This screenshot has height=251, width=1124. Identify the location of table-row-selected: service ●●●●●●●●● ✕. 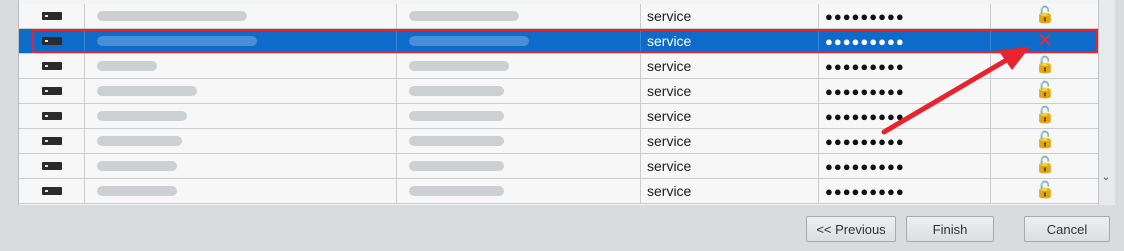
(559, 41).